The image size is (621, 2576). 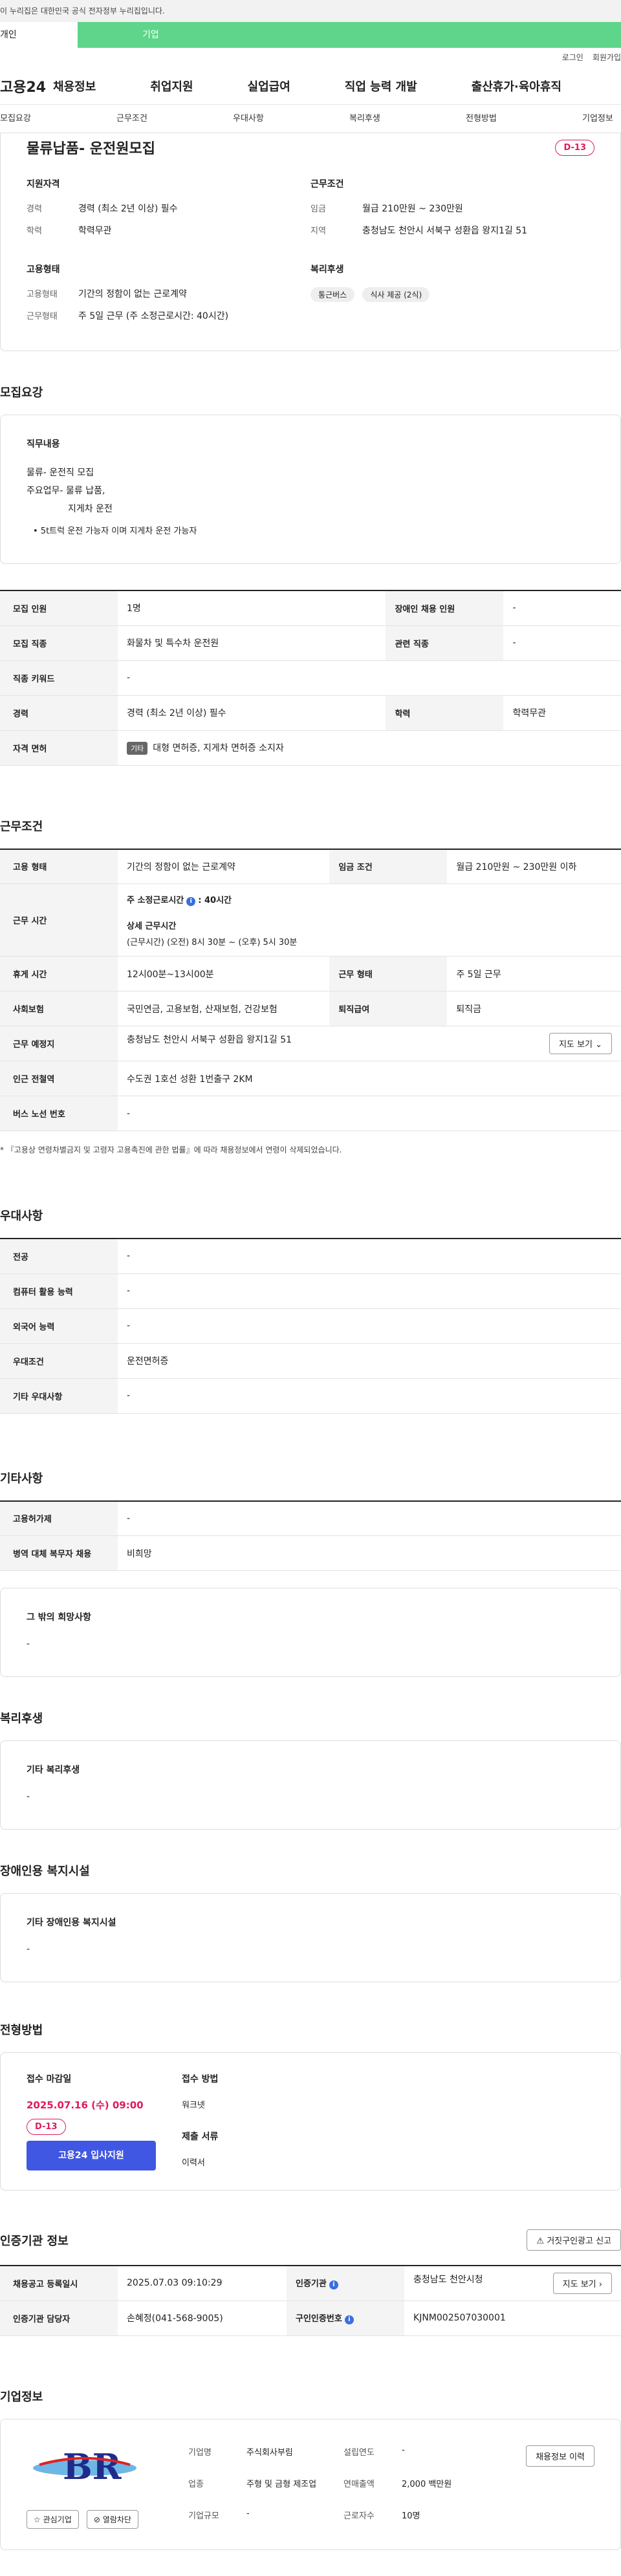 I want to click on row-value: 주 5일 근무, so click(x=534, y=974).